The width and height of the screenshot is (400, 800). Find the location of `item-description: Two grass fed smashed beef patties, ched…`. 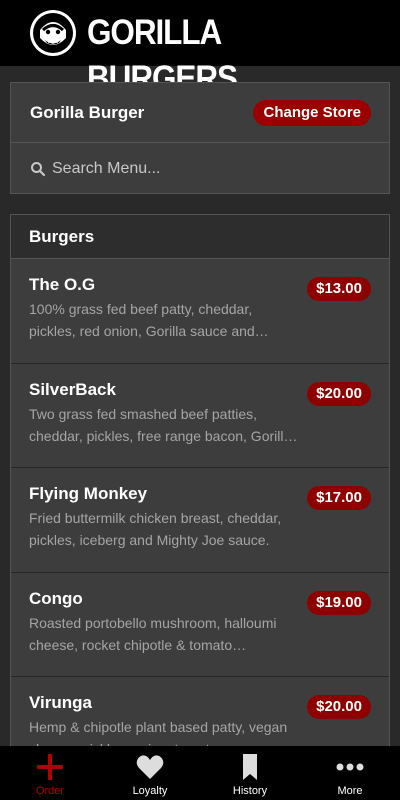

item-description: Two grass fed smashed beef patties, ched… is located at coordinates (163, 424).